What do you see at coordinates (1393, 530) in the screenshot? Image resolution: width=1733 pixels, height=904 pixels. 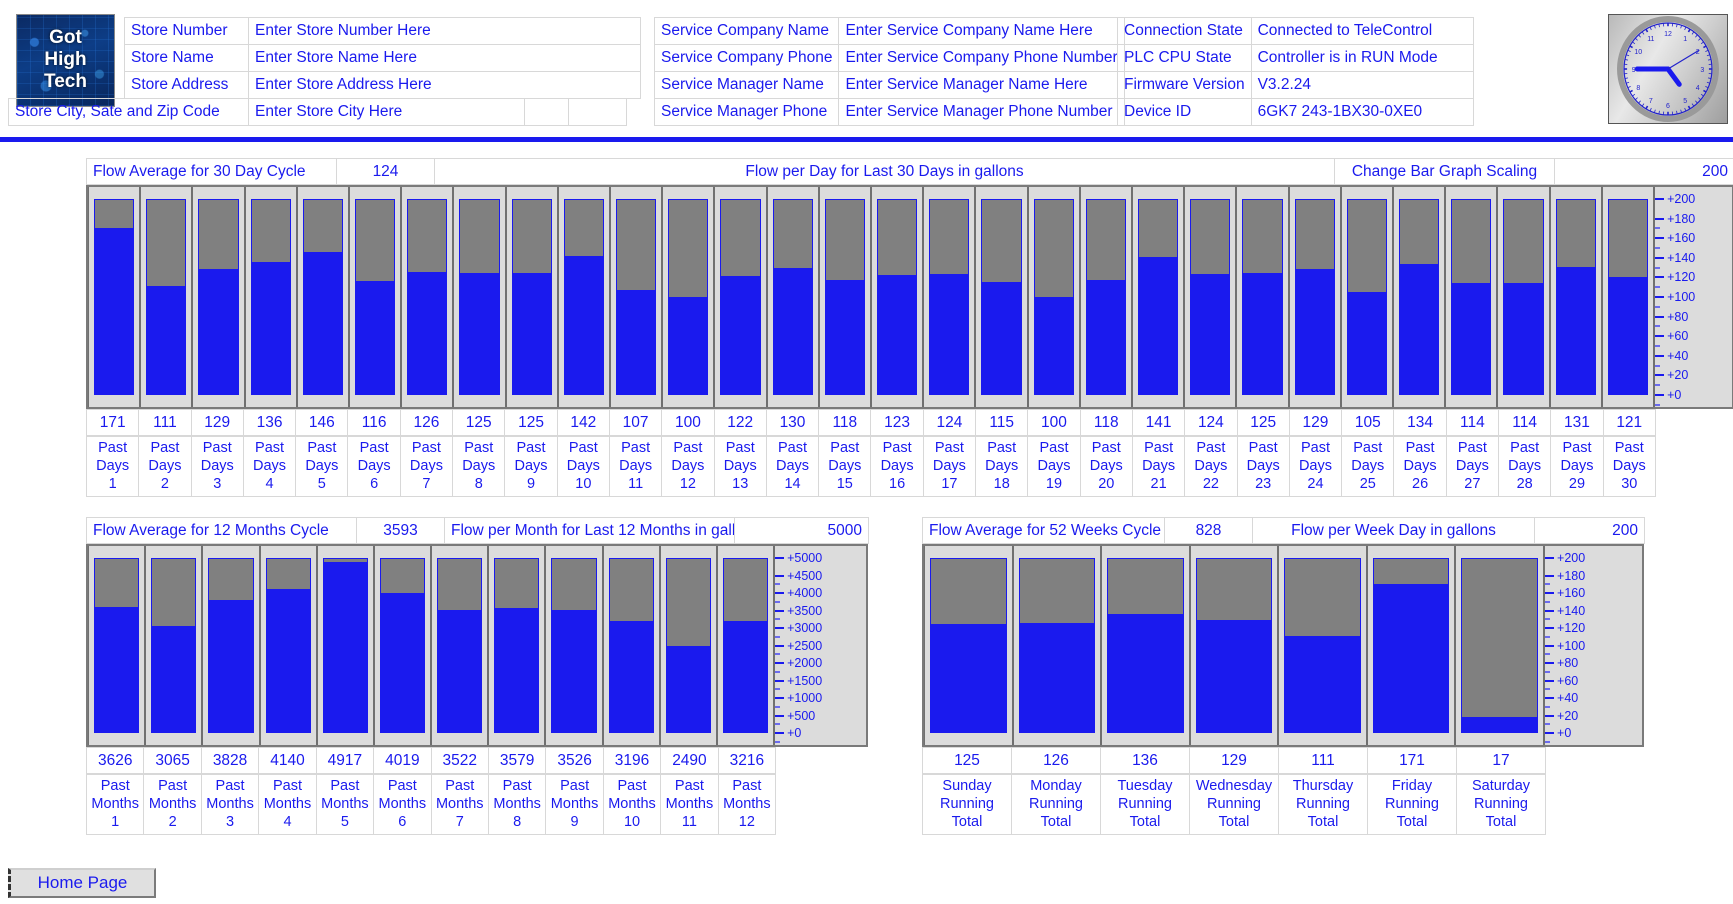 I see `weekly-chart-title: Flow per Week Day in gallons` at bounding box center [1393, 530].